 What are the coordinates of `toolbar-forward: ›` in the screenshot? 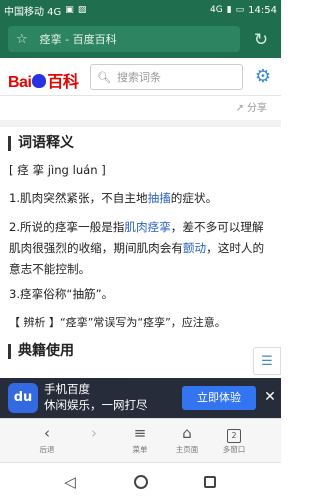 It's located at (94, 433).